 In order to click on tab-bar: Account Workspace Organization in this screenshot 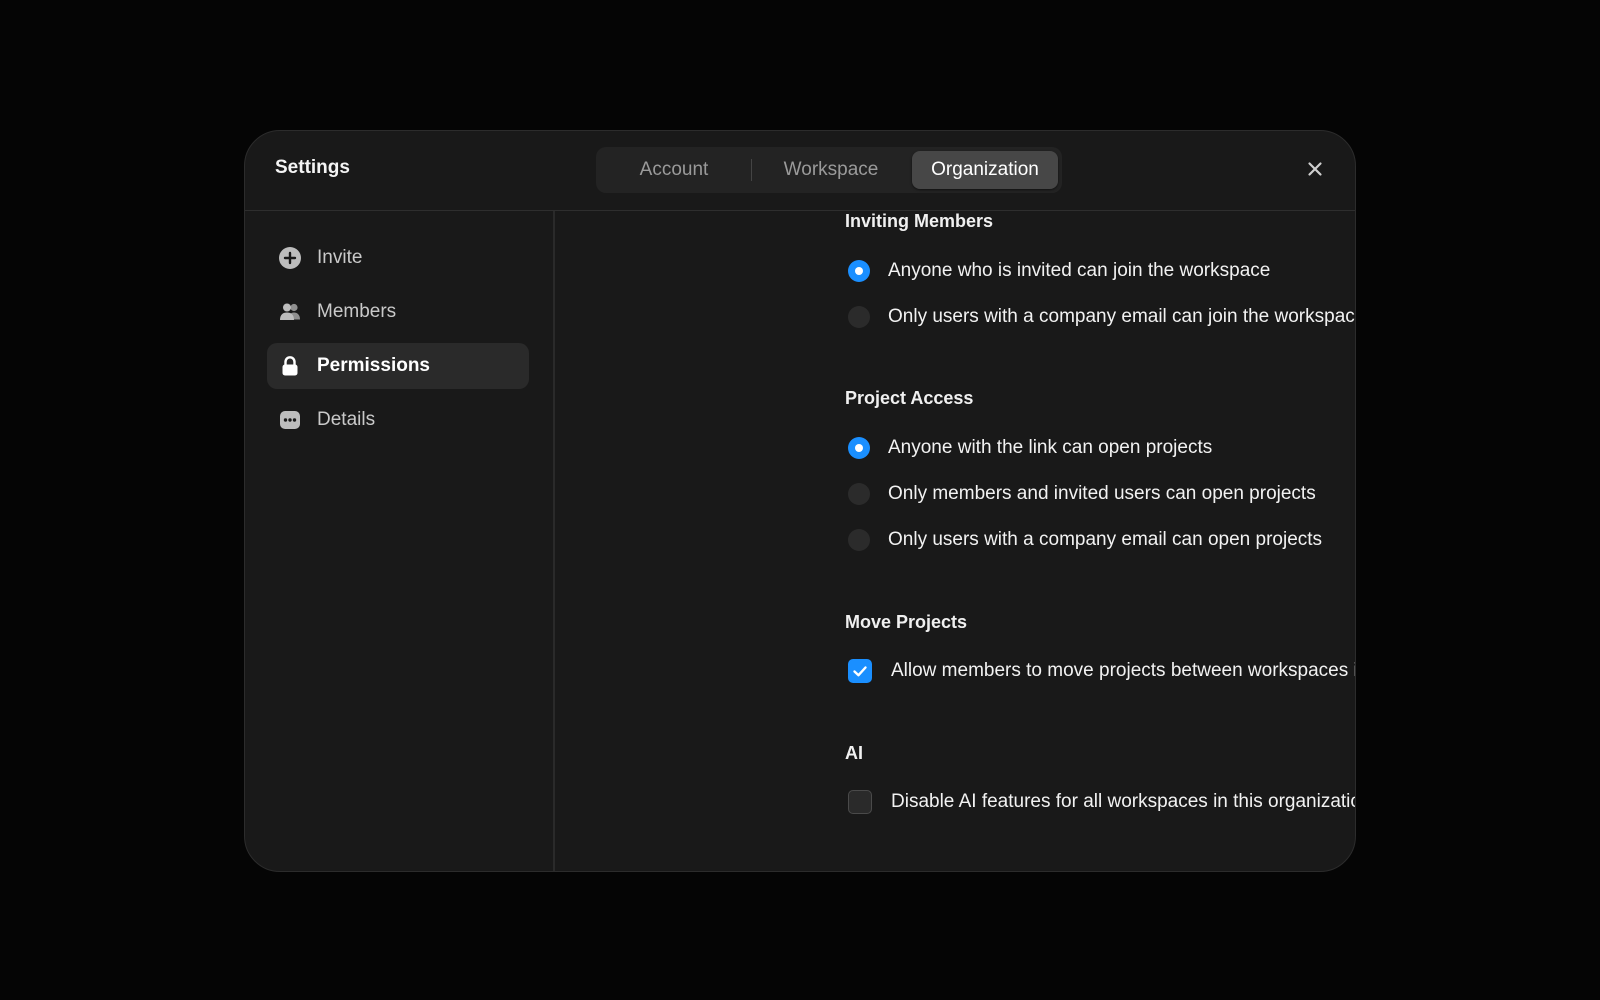, I will do `click(829, 170)`.